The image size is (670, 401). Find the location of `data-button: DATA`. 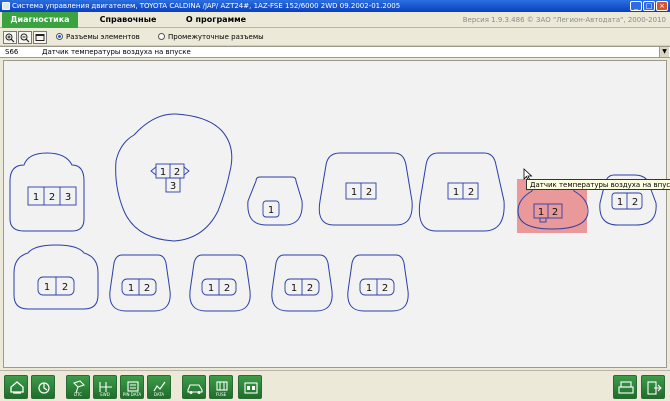

data-button: DATA is located at coordinates (159, 387).